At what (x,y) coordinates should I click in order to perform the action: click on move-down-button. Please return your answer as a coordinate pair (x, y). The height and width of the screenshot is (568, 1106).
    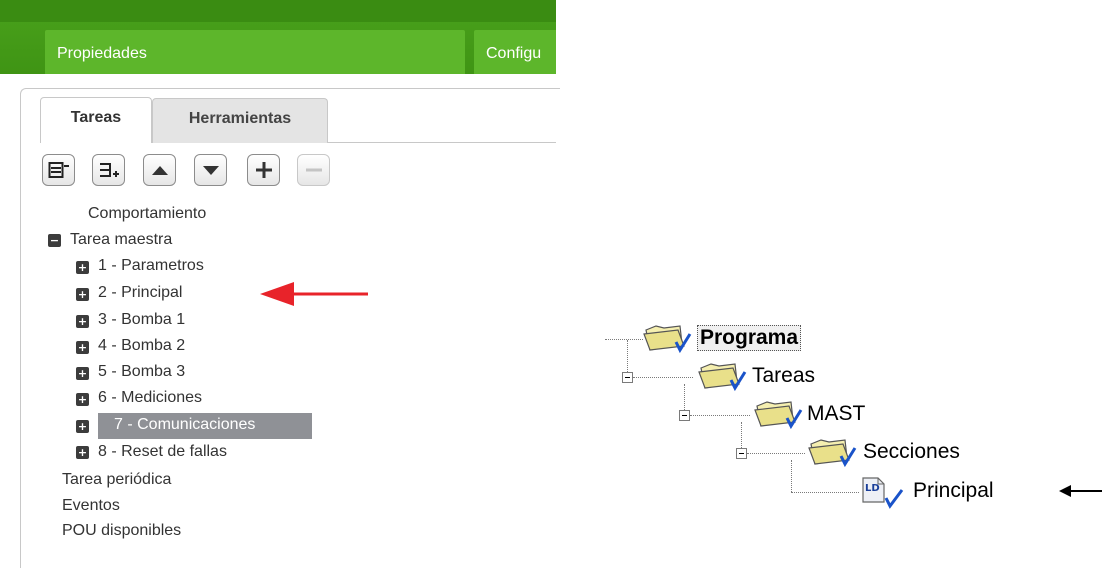
    Looking at the image, I should click on (210, 170).